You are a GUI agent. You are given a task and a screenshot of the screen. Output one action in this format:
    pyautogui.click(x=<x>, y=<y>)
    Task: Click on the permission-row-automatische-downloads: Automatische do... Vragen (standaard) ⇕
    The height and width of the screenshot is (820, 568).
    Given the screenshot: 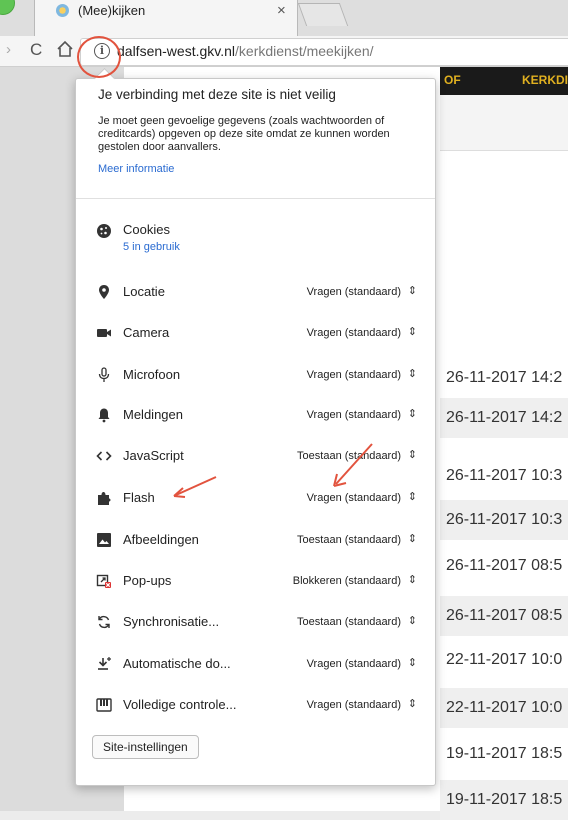 What is the action you would take?
    pyautogui.click(x=255, y=676)
    